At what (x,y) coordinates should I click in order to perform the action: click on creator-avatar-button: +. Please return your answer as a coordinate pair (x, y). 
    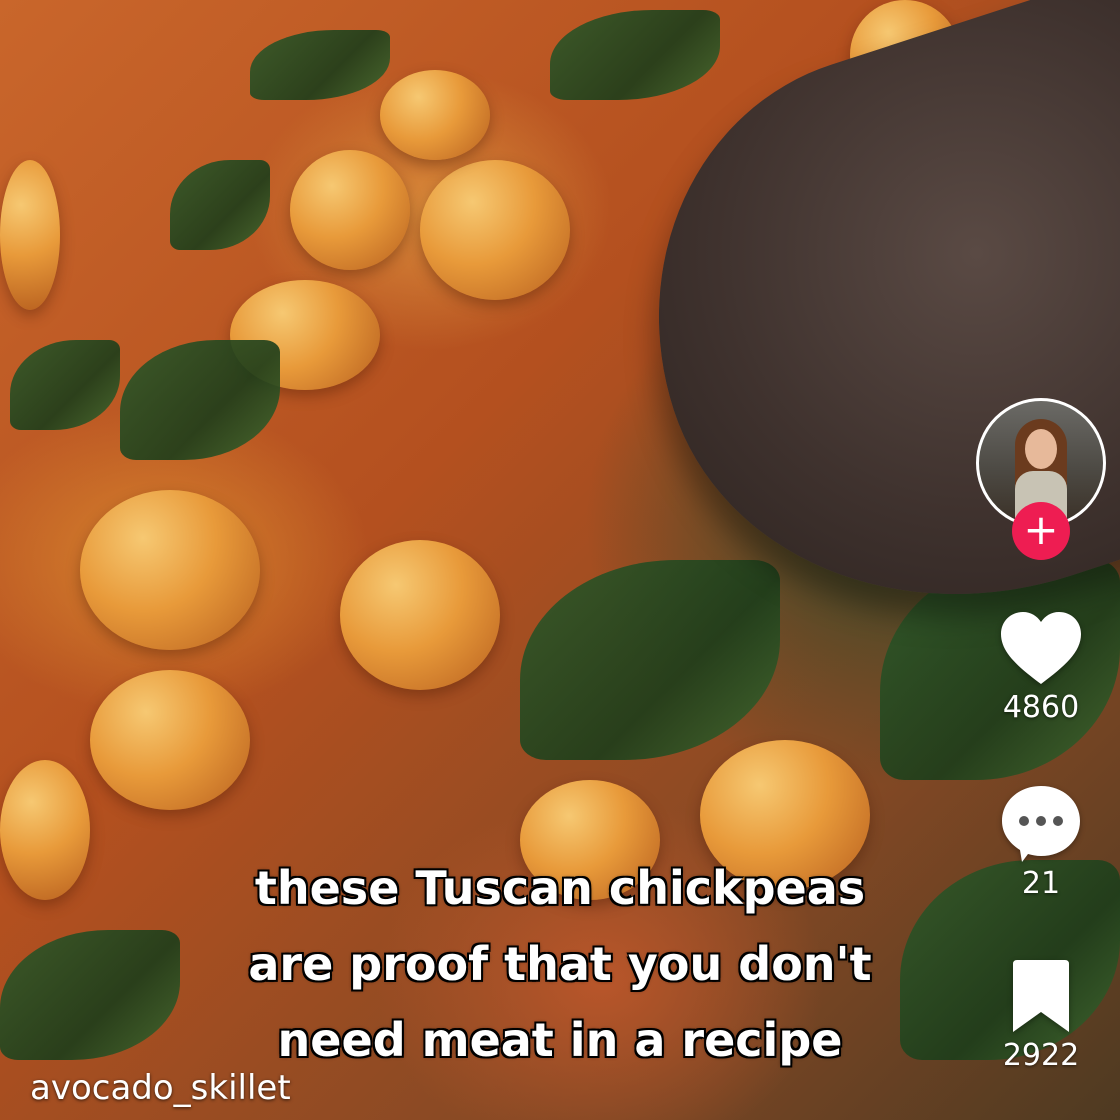
    Looking at the image, I should click on (1041, 479).